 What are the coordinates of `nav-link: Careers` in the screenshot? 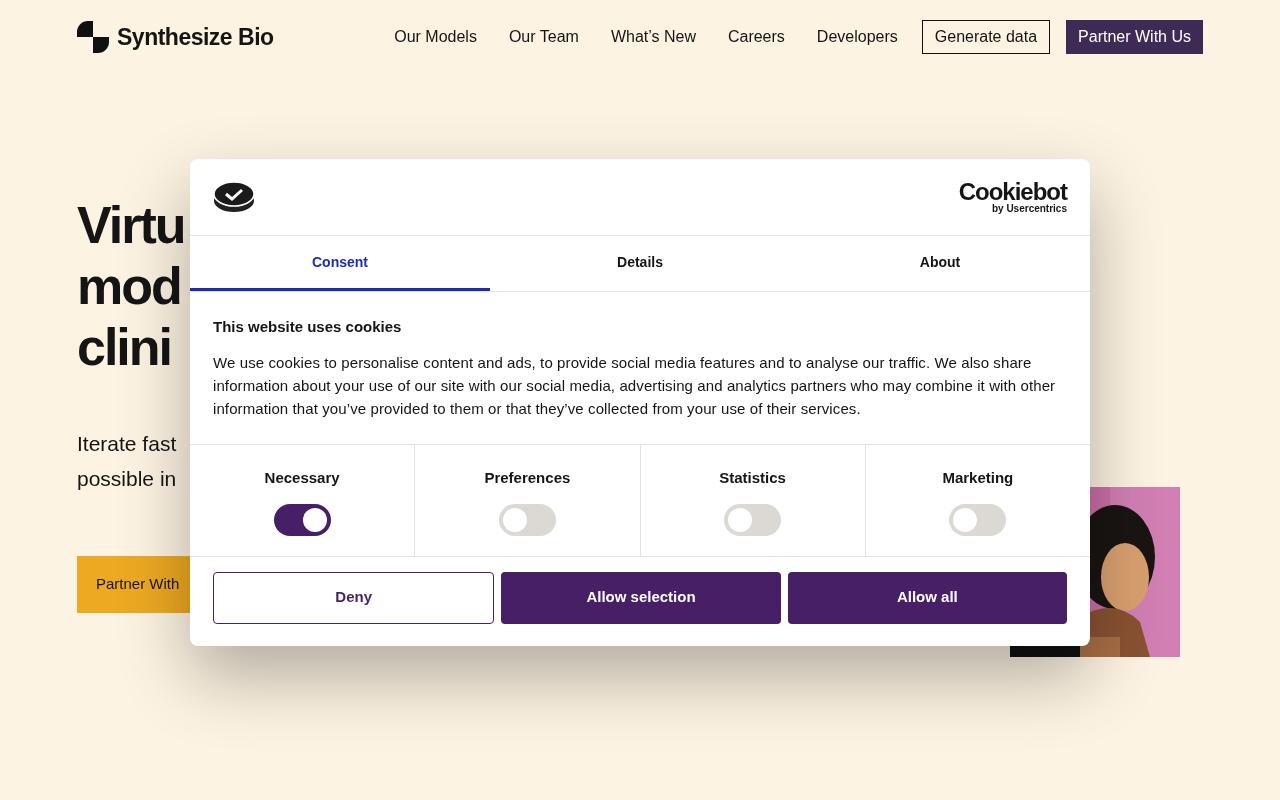 It's located at (756, 37).